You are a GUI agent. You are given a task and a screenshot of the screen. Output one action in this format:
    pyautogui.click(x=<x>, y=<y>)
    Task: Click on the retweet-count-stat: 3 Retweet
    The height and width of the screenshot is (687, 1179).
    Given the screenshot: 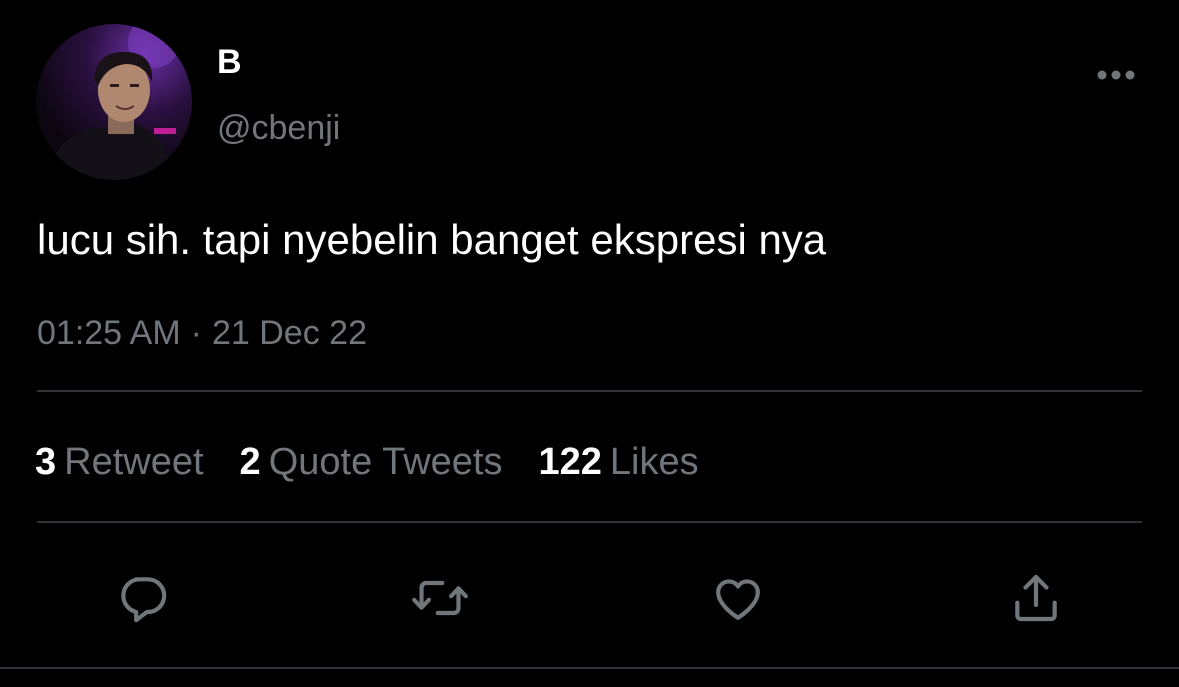 What is the action you would take?
    pyautogui.click(x=119, y=462)
    